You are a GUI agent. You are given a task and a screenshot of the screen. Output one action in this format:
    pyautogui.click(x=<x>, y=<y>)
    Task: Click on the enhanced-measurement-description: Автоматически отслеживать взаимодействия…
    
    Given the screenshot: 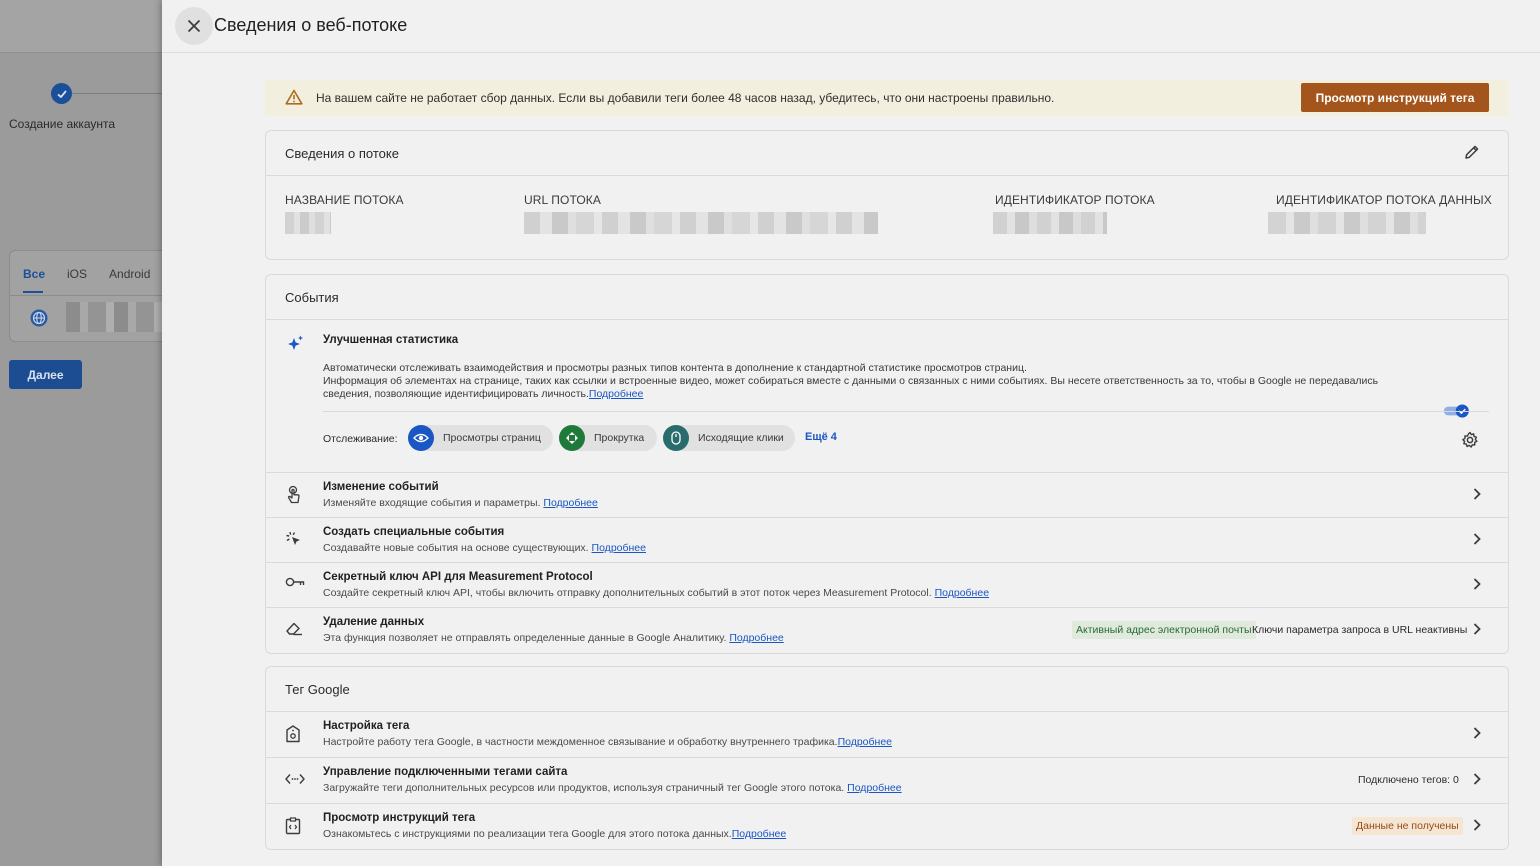 What is the action you would take?
    pyautogui.click(x=870, y=381)
    